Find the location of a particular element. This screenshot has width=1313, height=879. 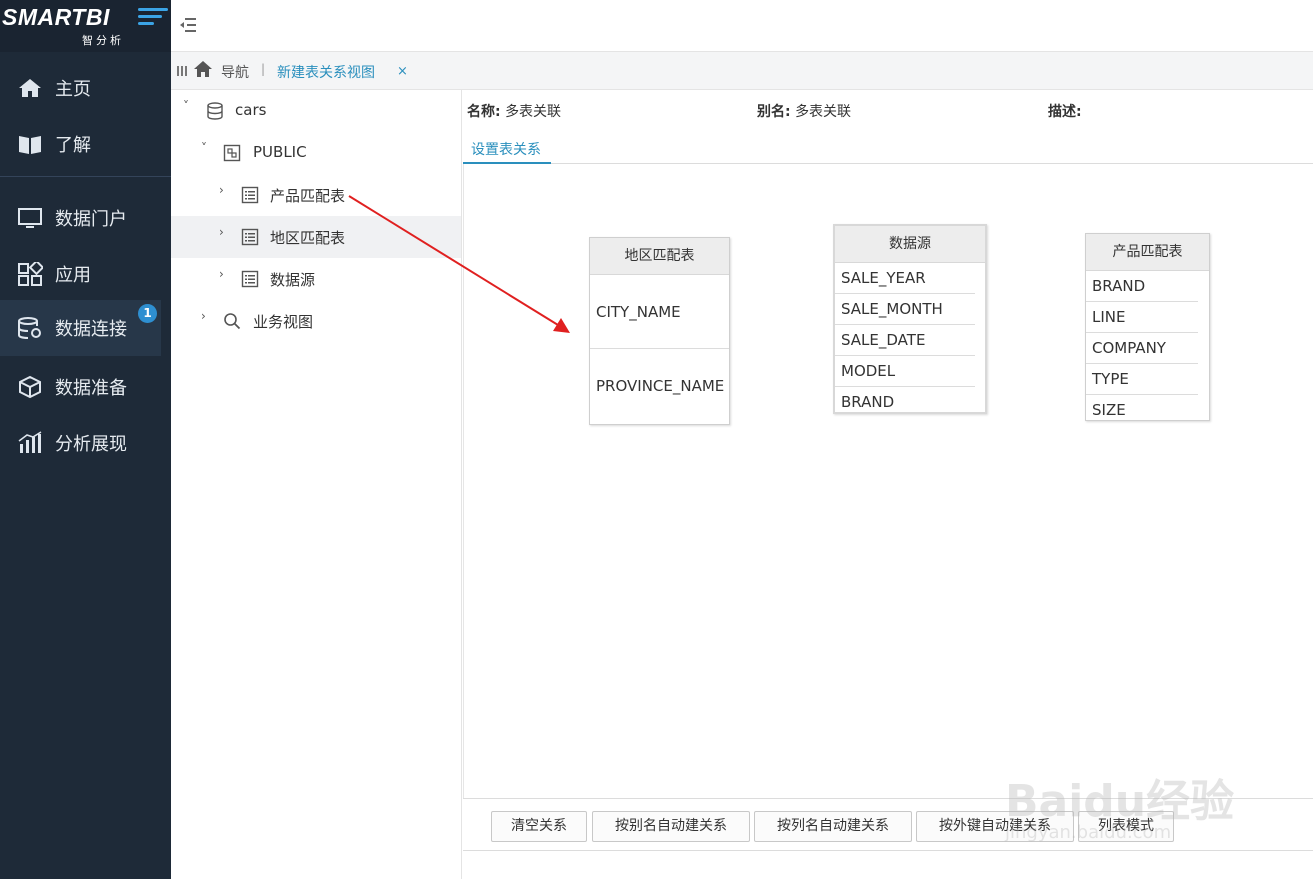

tree-node-table-product: › 产品匹配表 is located at coordinates (316, 195).